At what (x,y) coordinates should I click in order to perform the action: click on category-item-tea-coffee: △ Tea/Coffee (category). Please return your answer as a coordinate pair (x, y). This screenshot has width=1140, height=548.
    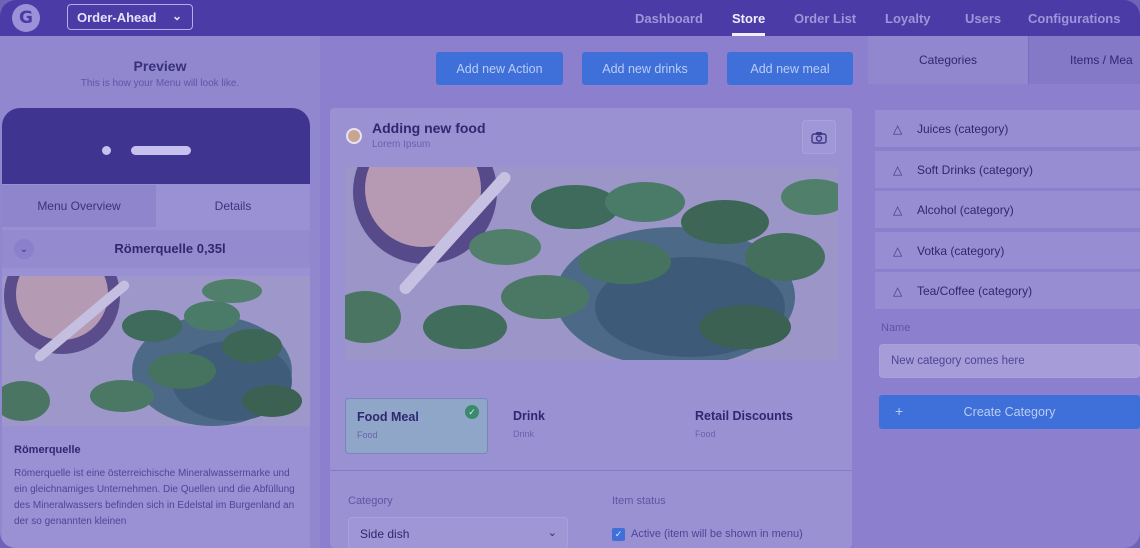
    Looking at the image, I should click on (1007, 291).